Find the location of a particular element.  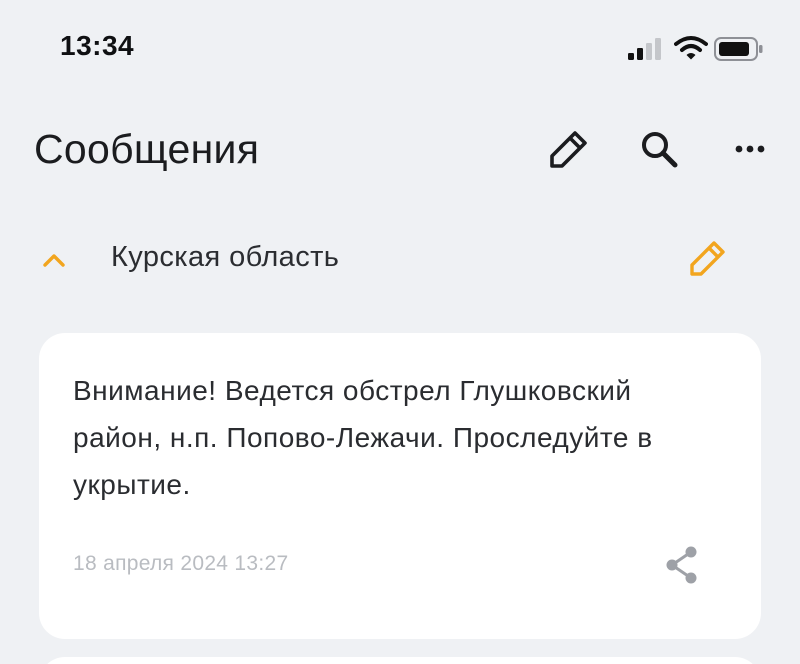

more-icon is located at coordinates (750, 149).